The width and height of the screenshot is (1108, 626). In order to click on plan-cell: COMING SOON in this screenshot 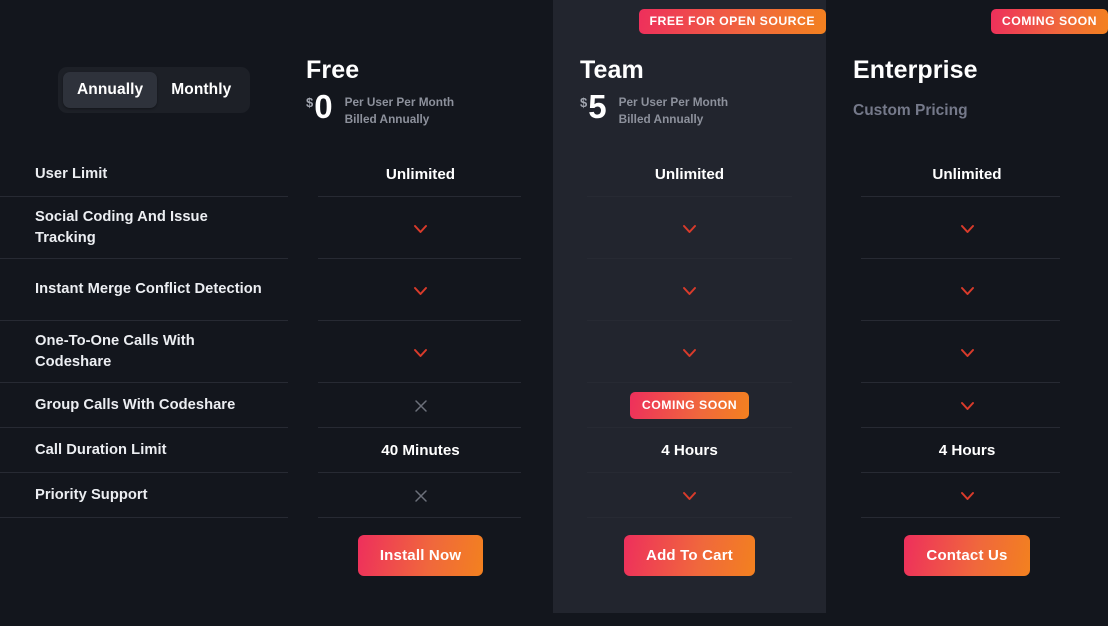, I will do `click(689, 405)`.